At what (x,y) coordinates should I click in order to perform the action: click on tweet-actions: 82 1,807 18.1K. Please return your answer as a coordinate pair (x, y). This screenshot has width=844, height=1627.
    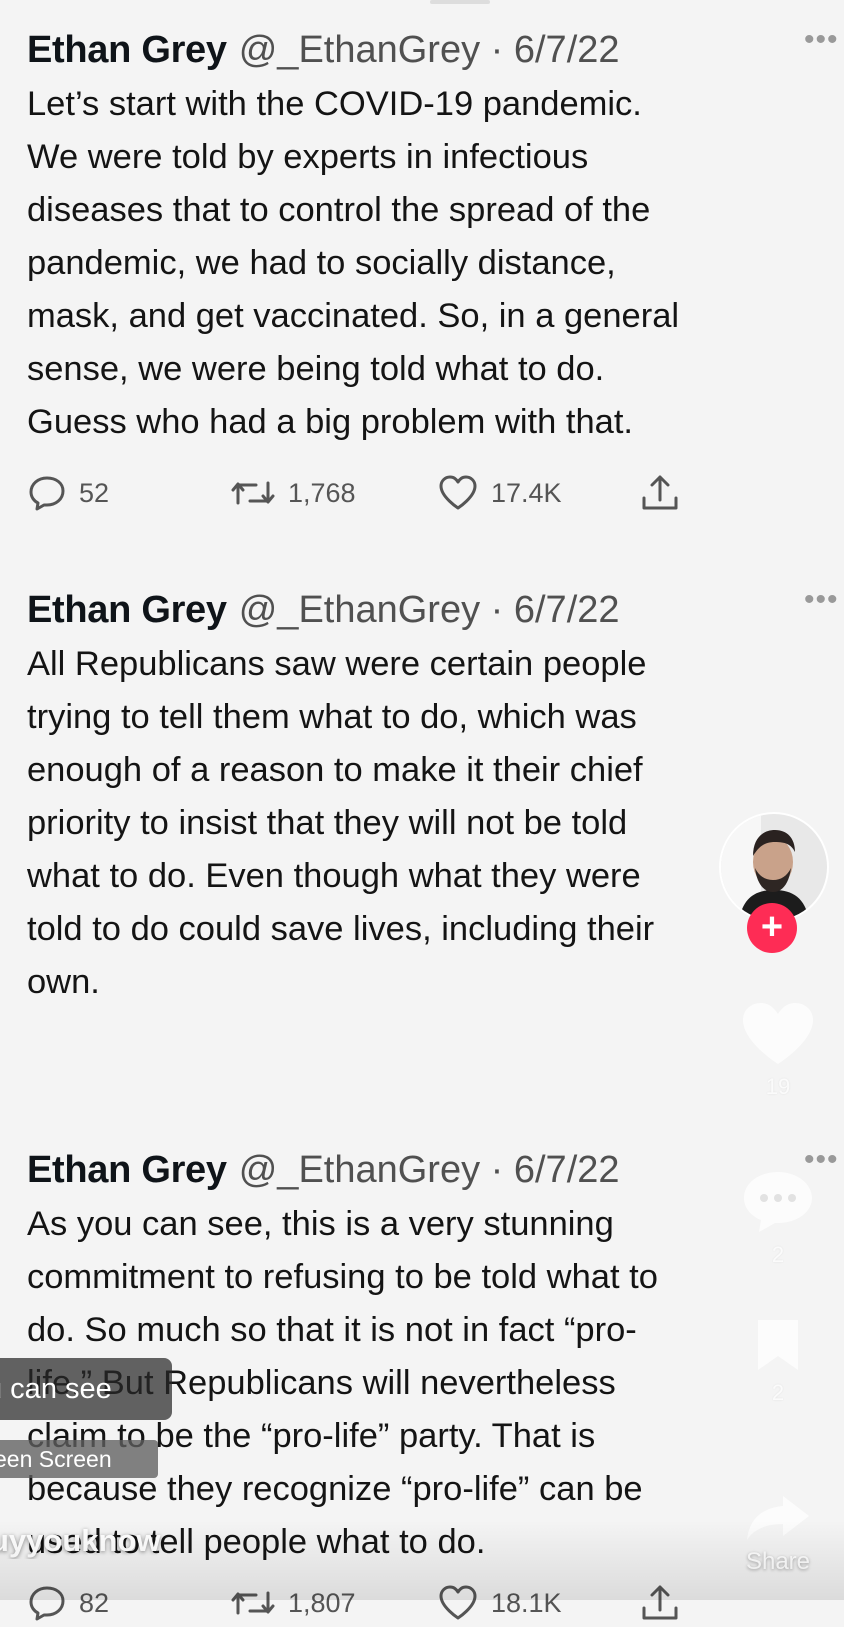
    Looking at the image, I should click on (367, 1603).